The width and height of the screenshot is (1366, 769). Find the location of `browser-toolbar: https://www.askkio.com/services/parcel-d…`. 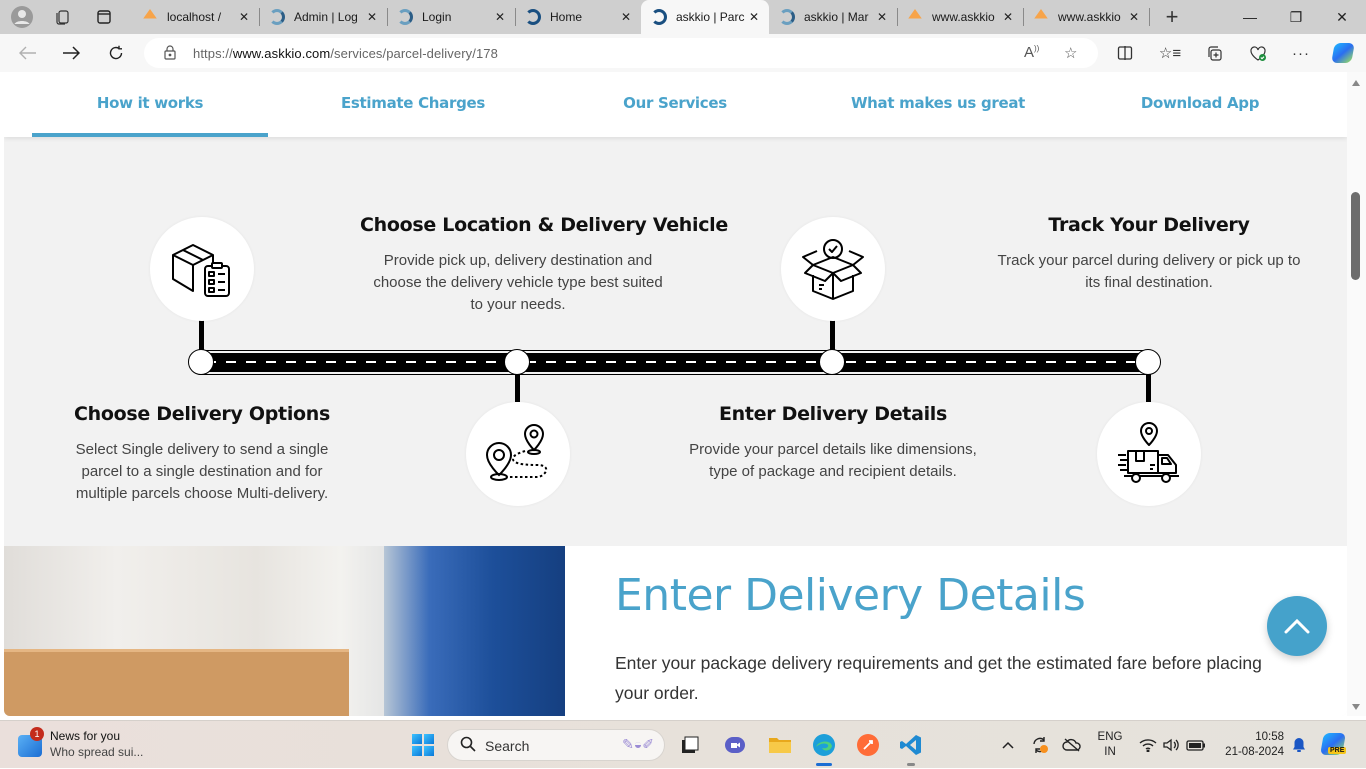

browser-toolbar: https://www.askkio.com/services/parcel-d… is located at coordinates (683, 53).